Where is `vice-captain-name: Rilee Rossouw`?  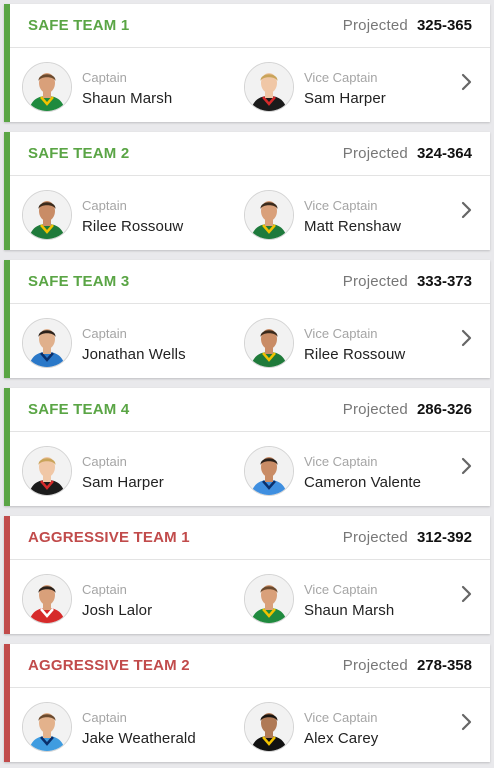
vice-captain-name: Rilee Rossouw is located at coordinates (355, 354).